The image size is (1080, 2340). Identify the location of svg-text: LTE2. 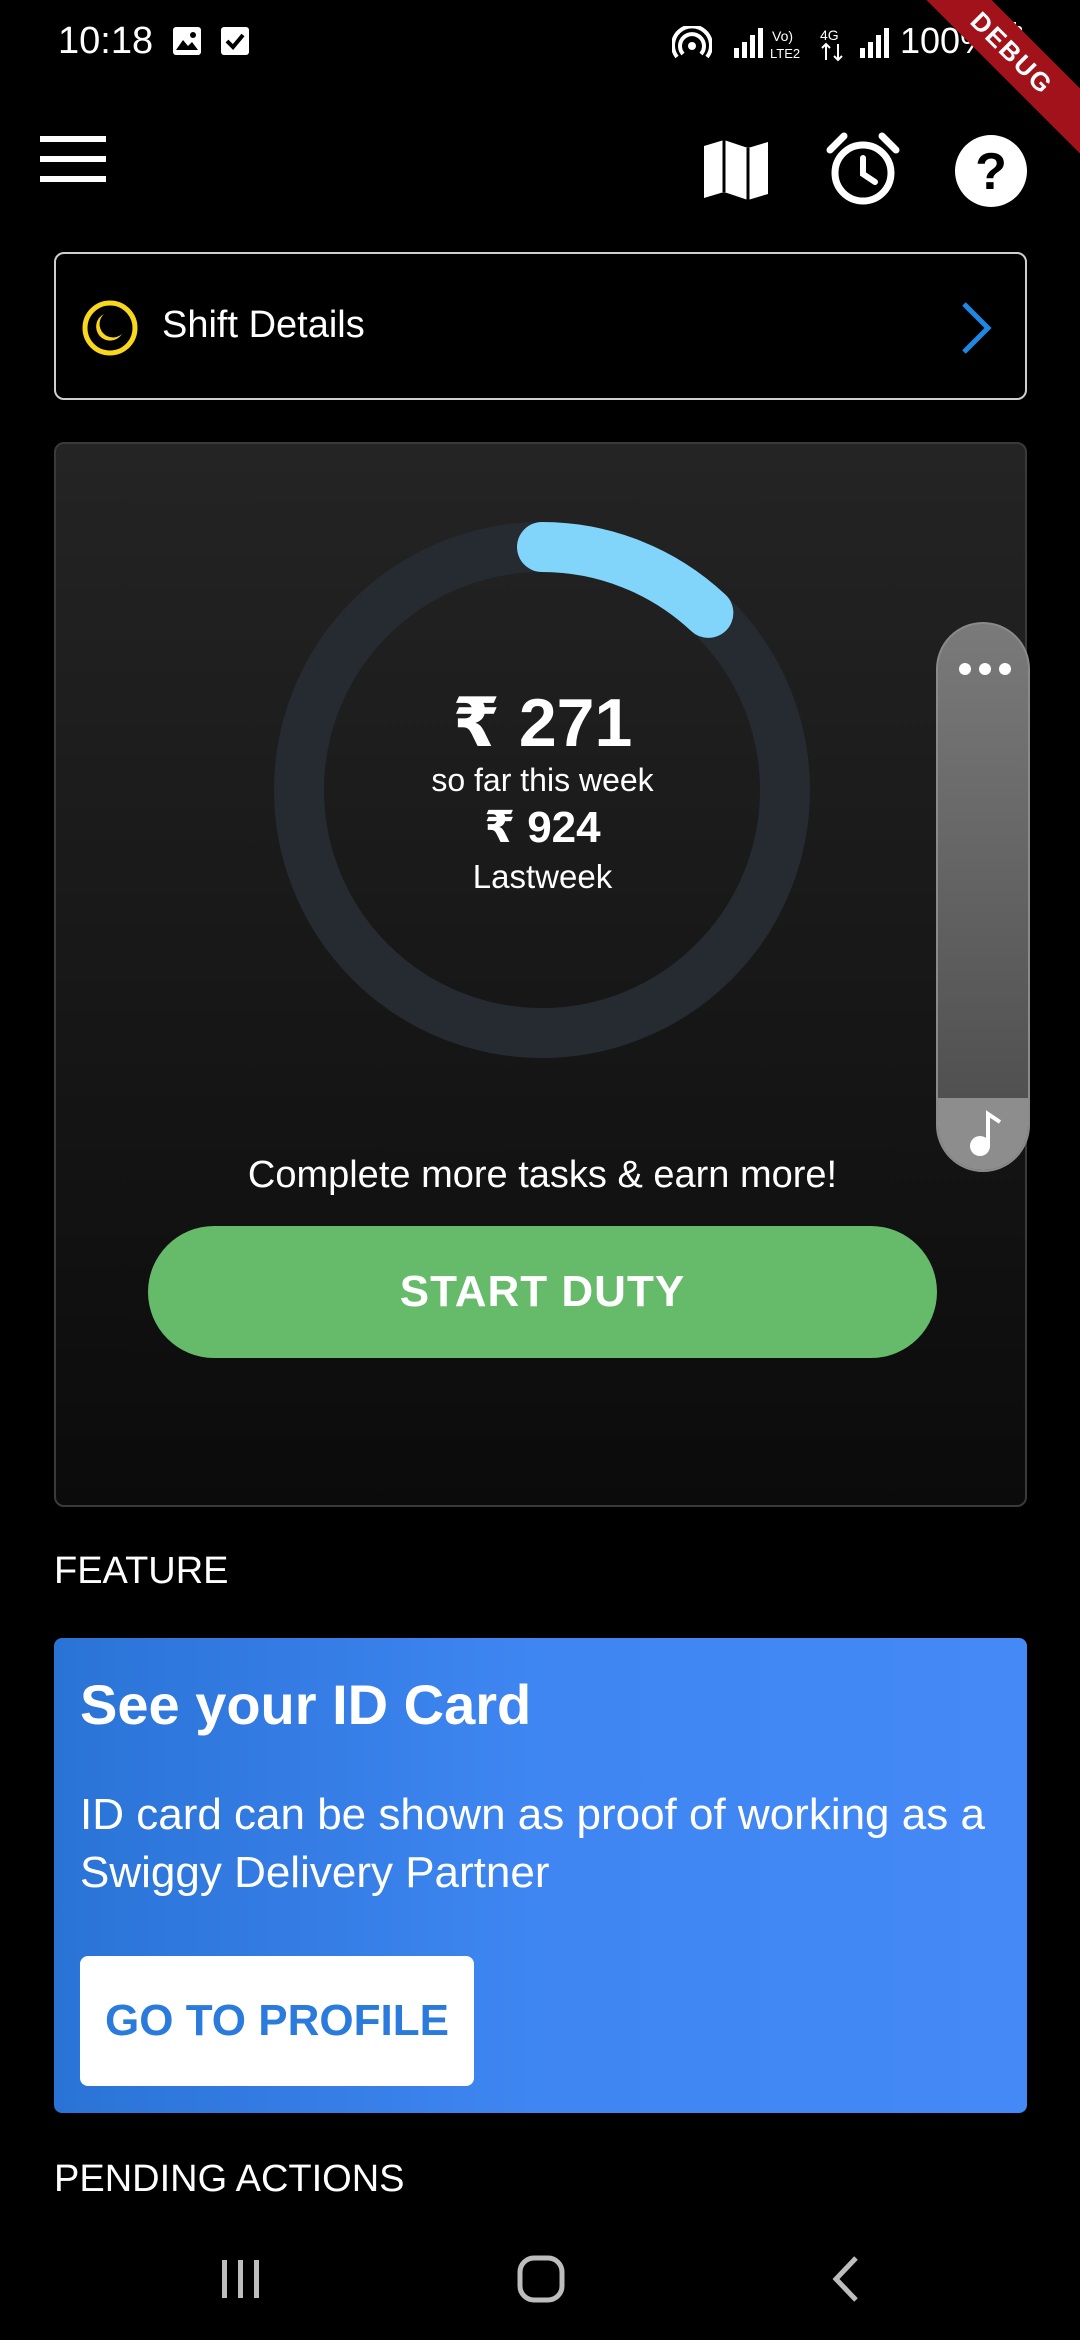
(785, 53).